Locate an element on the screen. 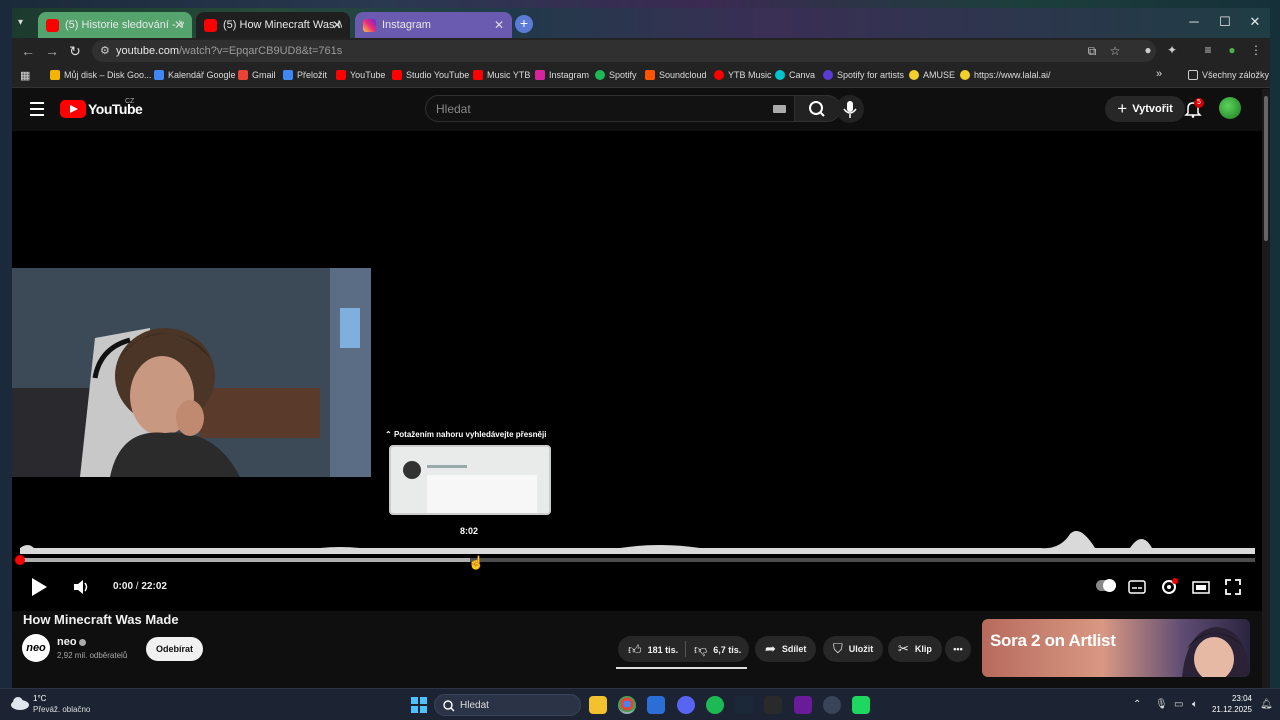 This screenshot has width=1280, height=720. nzxt-icon is located at coordinates (803, 705).